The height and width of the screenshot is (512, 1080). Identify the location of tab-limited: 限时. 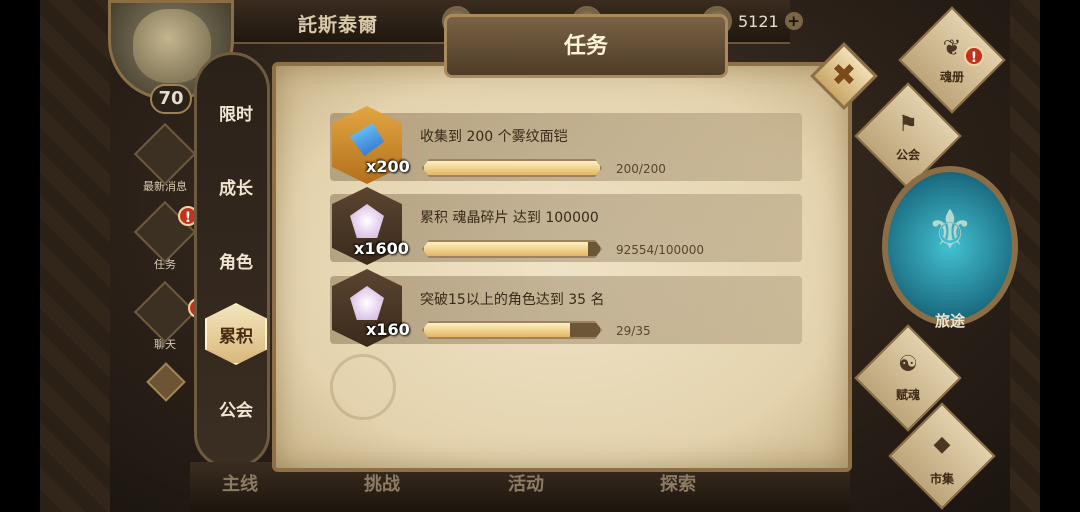
(236, 112).